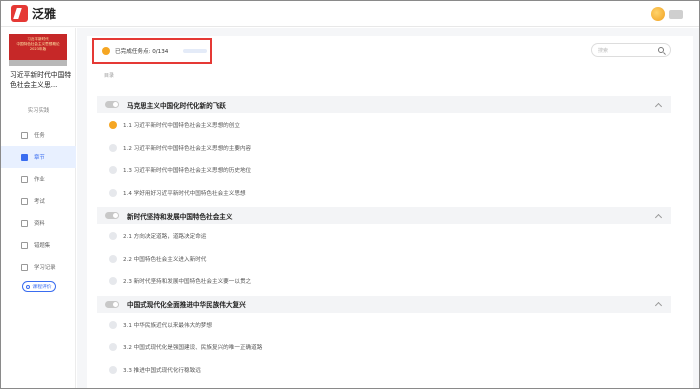  Describe the element at coordinates (44, 14) in the screenshot. I see `brand-name: 泛雅` at that location.